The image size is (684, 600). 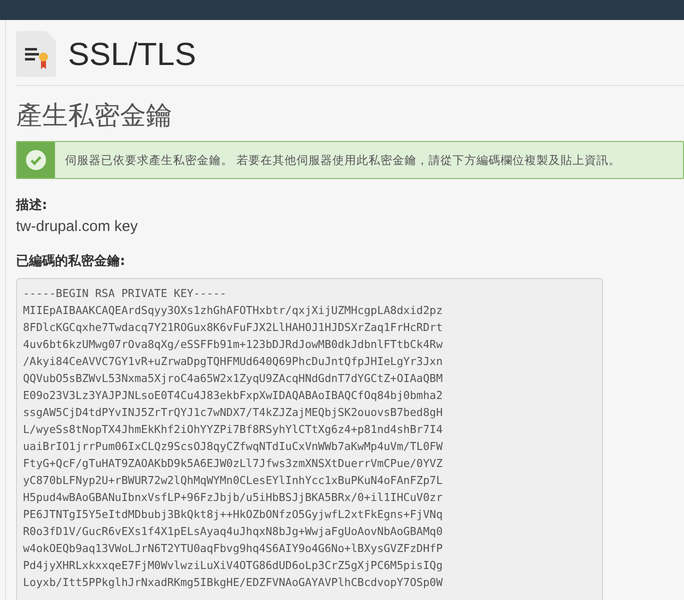 I want to click on key-line: w4okOEQb9aq13VWoLJrN6T2YTU0aqFbvg9hq4S6AIY9o4G6No+lBXysGVZFzDHfP, so click(x=233, y=549).